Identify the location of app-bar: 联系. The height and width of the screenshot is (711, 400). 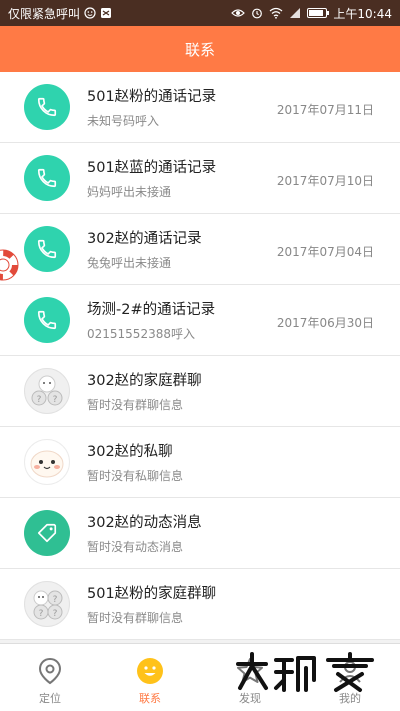
(200, 49).